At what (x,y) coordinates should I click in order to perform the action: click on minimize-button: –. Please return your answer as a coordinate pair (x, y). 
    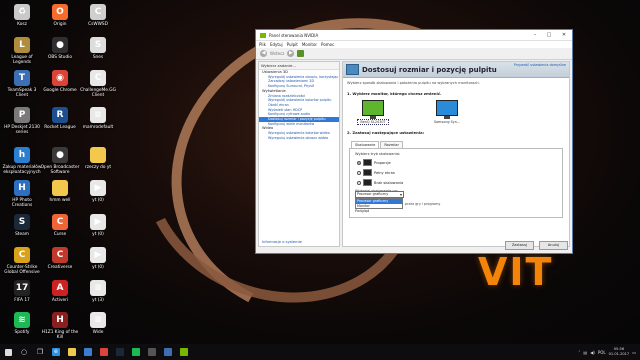
    Looking at the image, I should click on (535, 35).